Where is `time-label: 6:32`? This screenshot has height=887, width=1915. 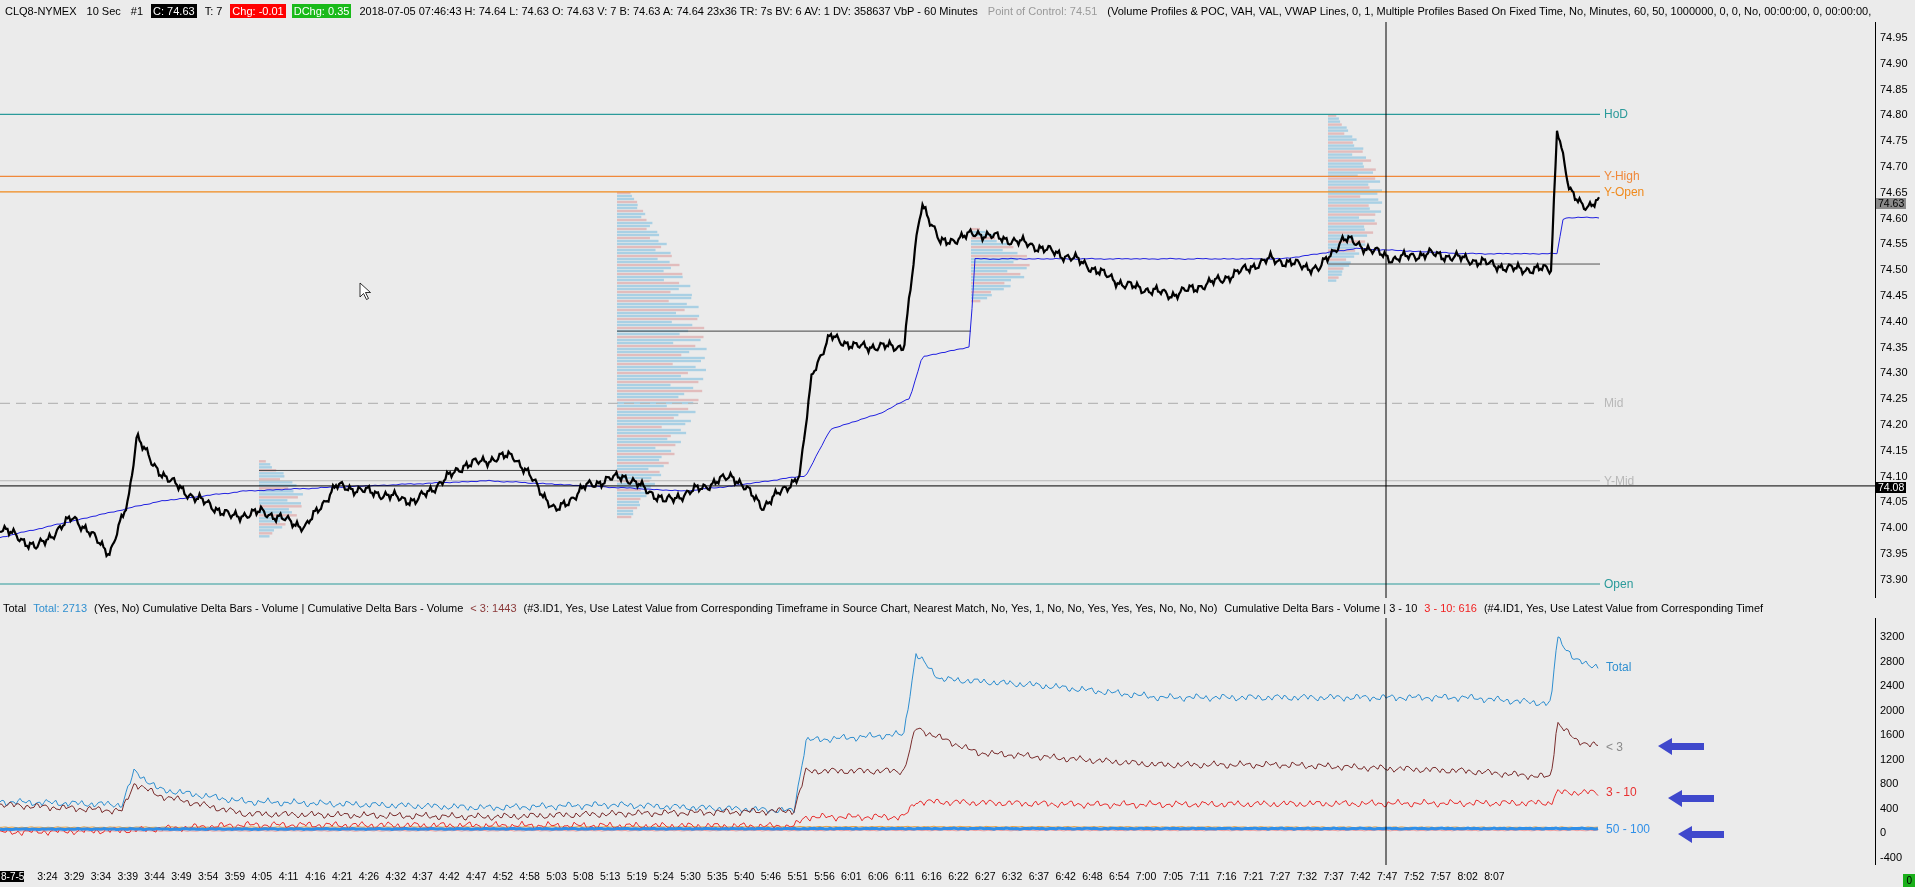
time-label: 6:32 is located at coordinates (1012, 876).